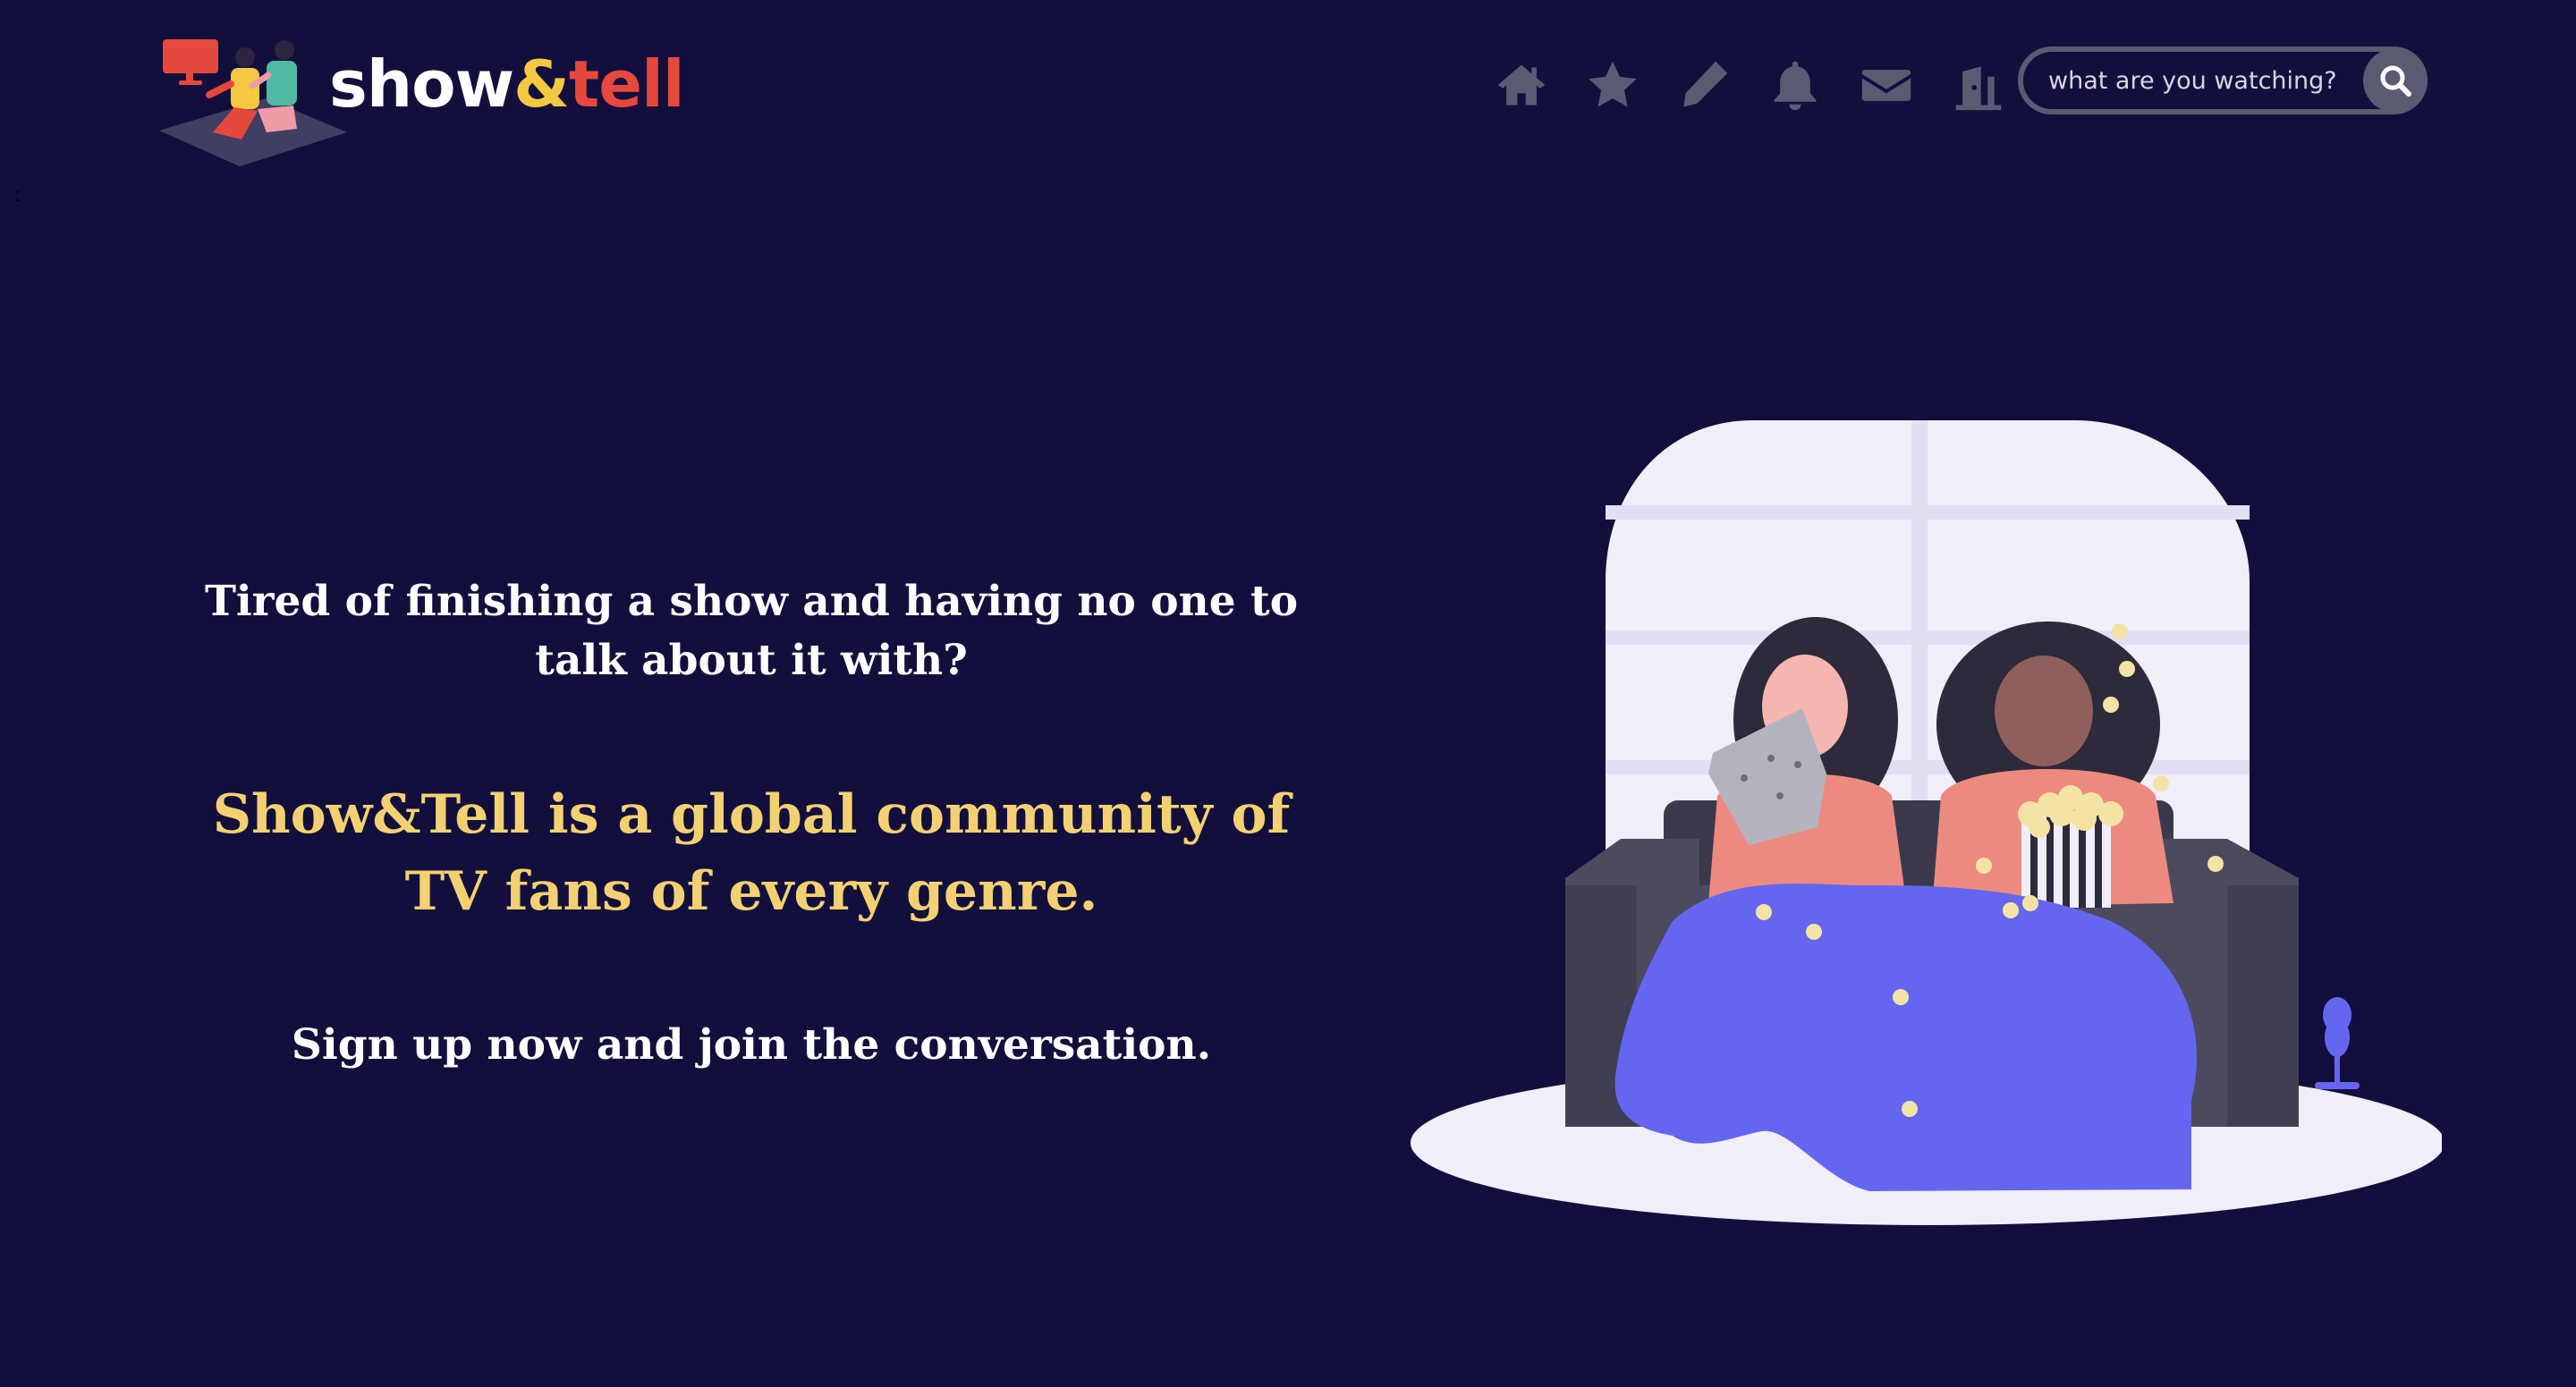  I want to click on hero-cta: Sign up now and join the conversation., so click(751, 1045).